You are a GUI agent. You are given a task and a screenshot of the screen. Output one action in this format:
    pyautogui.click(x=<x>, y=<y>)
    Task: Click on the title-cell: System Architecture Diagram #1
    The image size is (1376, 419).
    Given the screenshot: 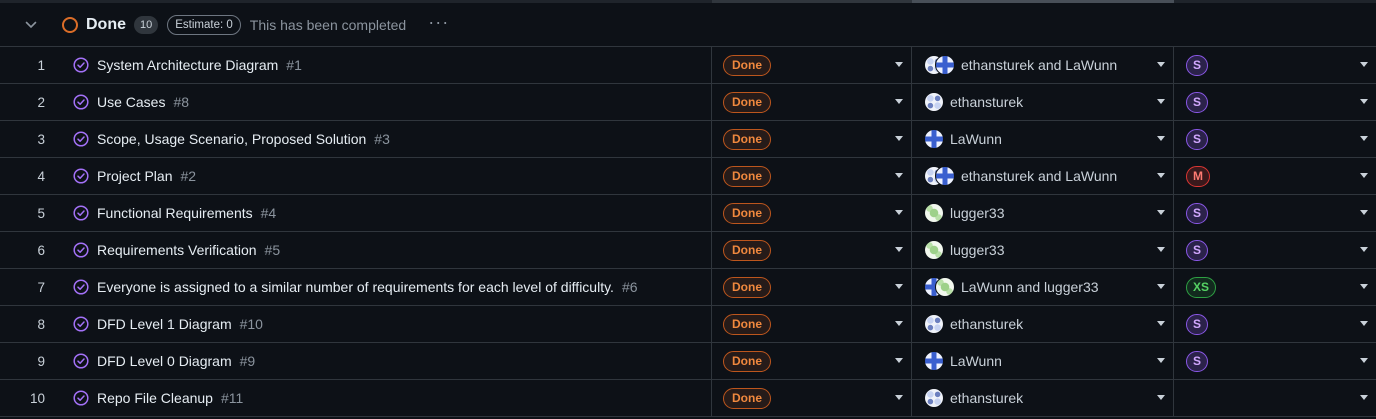 What is the action you would take?
    pyautogui.click(x=387, y=65)
    